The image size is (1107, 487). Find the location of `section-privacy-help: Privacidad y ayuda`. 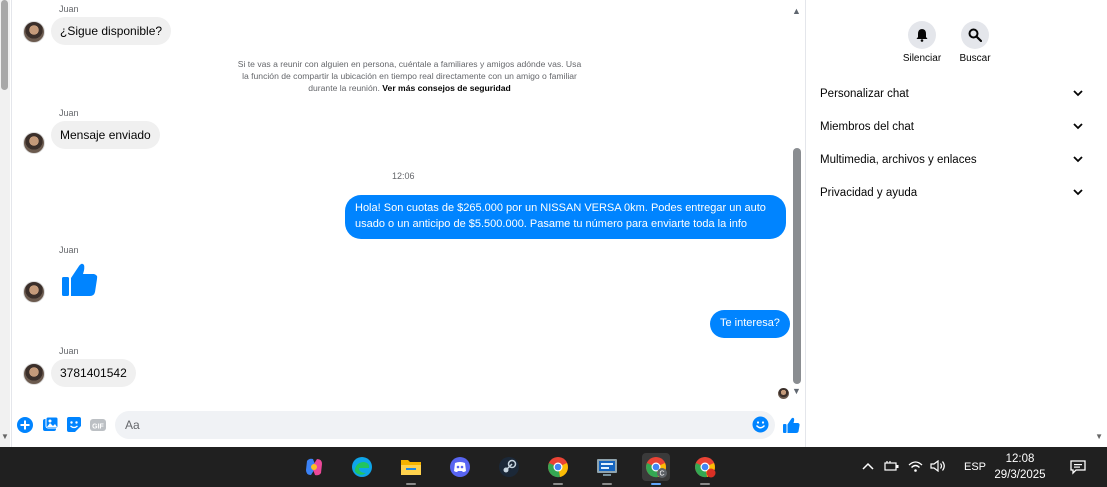

section-privacy-help: Privacidad y ayuda is located at coordinates (951, 193).